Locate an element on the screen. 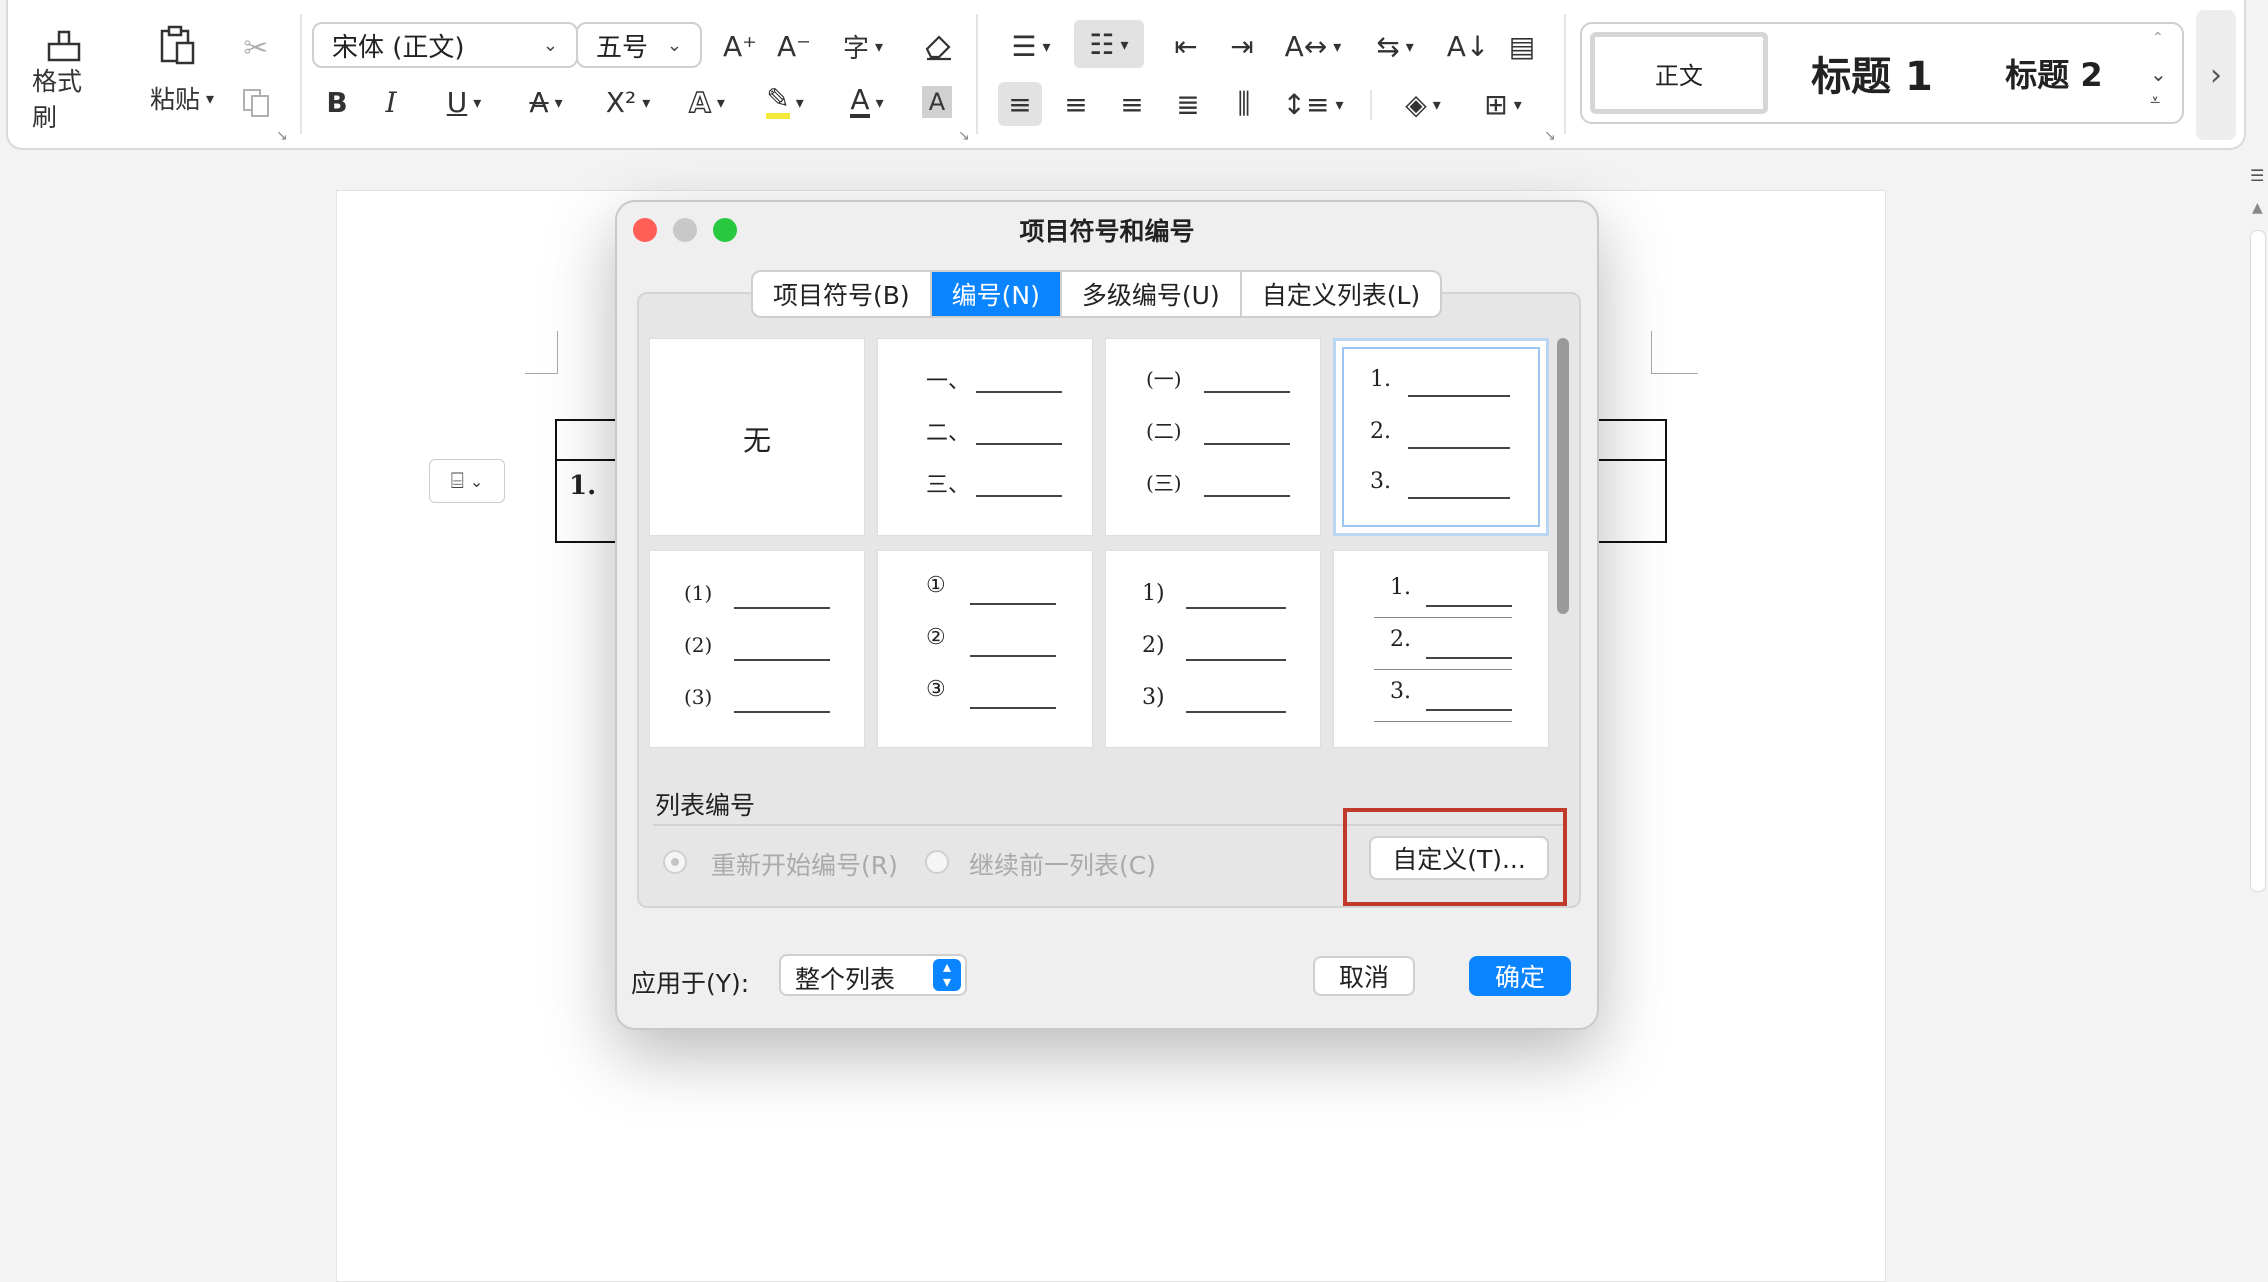 Image resolution: width=2268 pixels, height=1282 pixels. text-direction-button: ⇆ ▾ is located at coordinates (1395, 46).